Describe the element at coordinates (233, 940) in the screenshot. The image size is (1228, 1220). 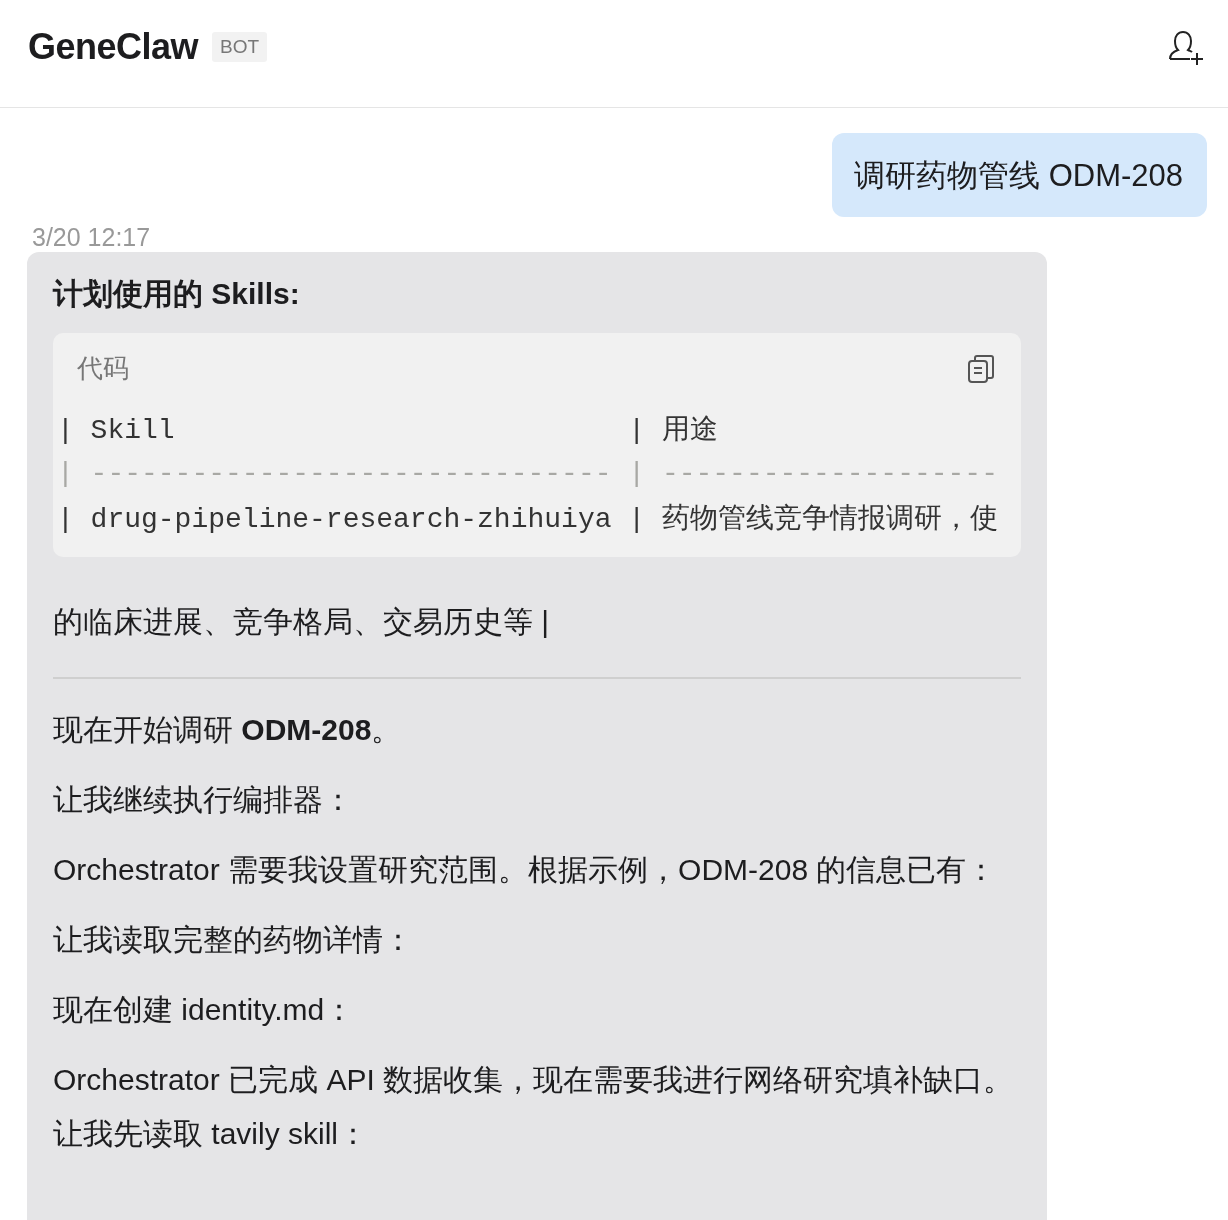
I see `message-text: 让我读取完整的药物详情：` at that location.